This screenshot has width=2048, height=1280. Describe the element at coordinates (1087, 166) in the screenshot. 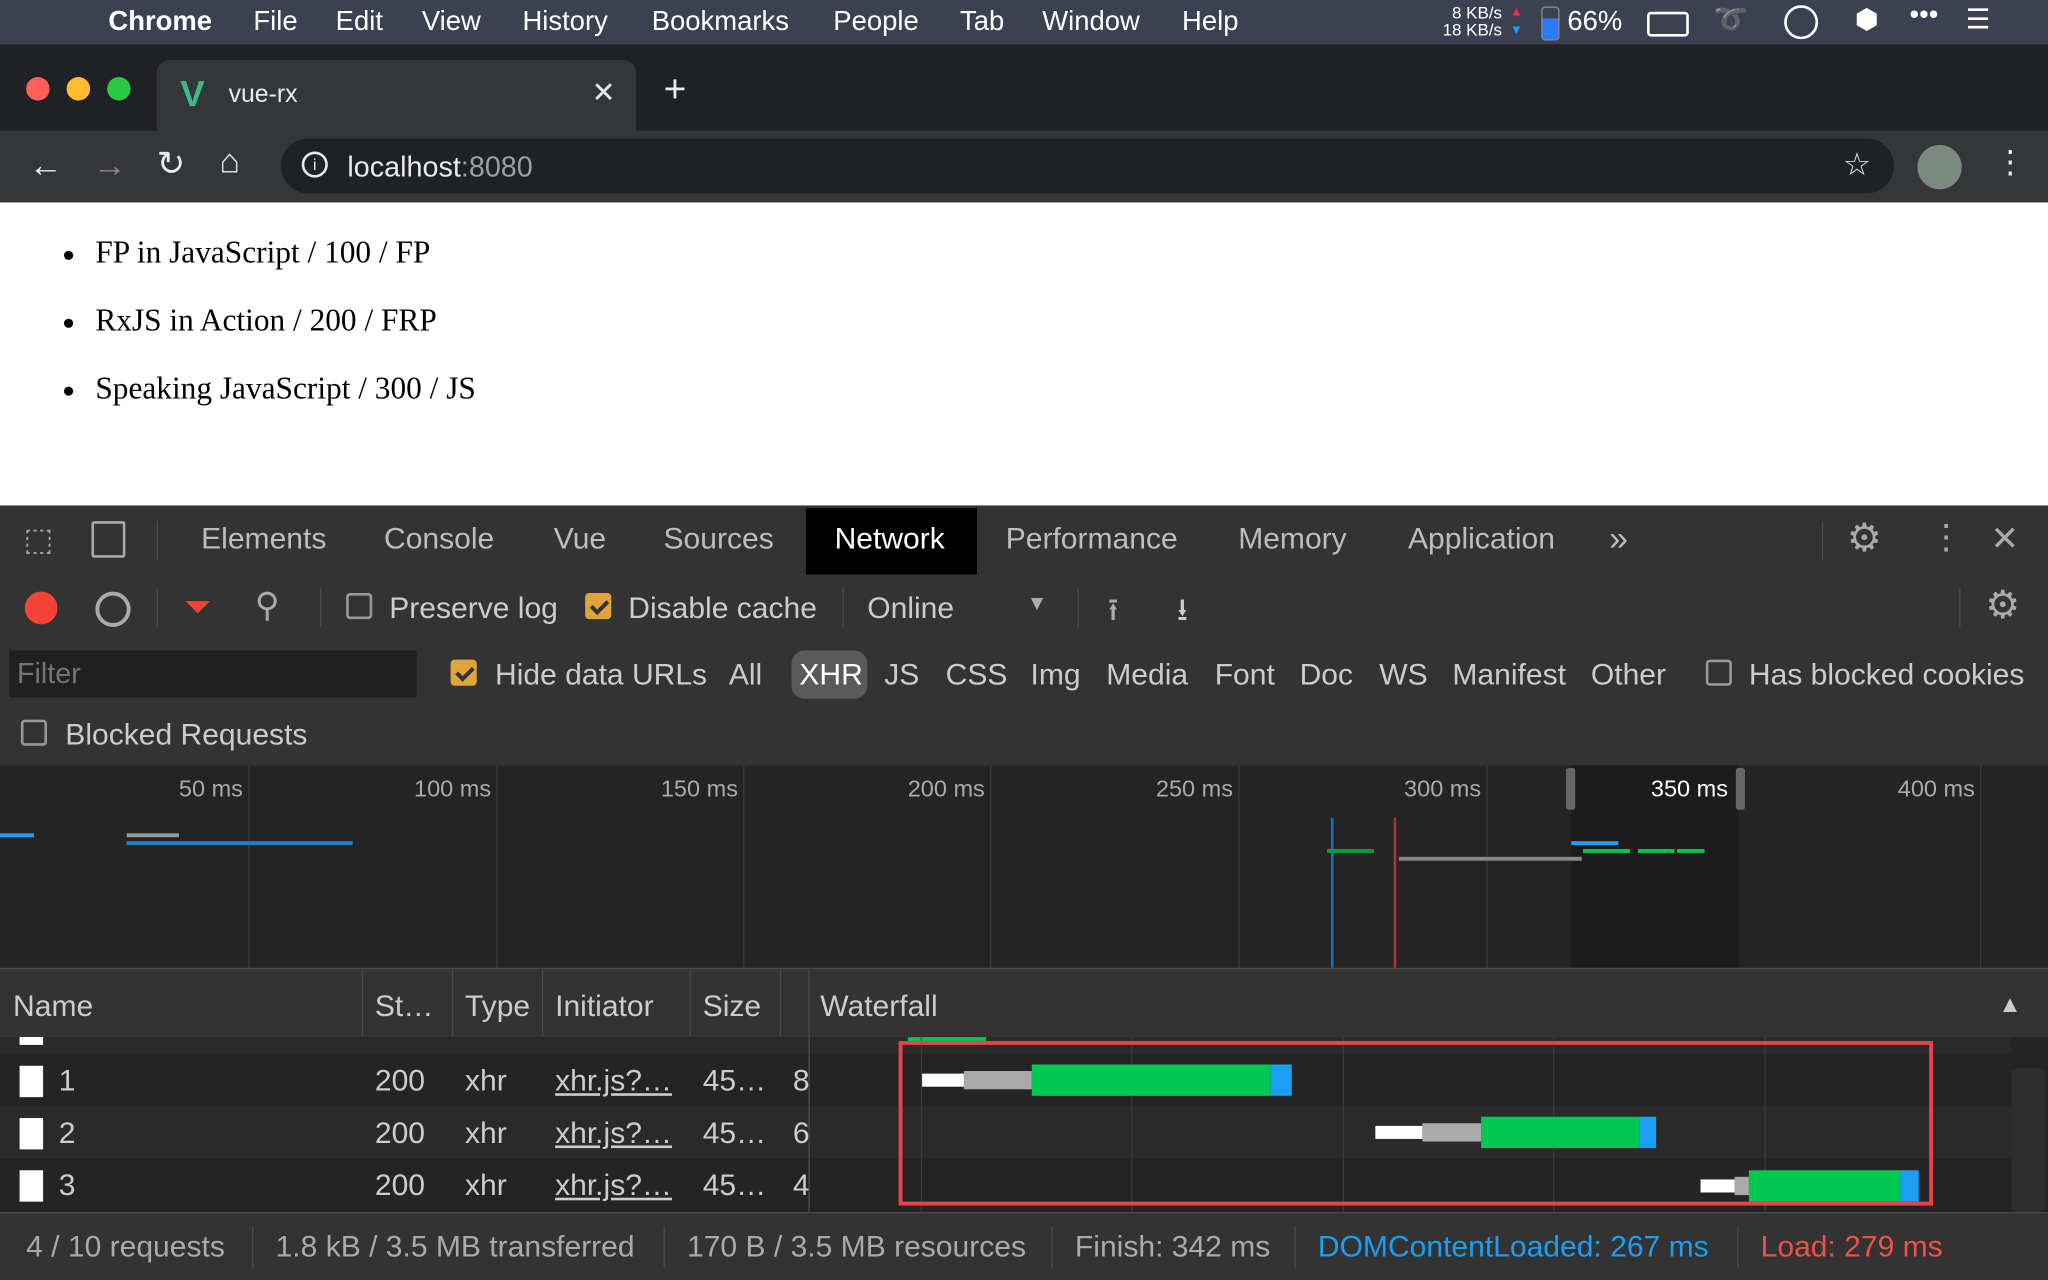

I see `address-bar: i localhost:8080 ☆` at that location.